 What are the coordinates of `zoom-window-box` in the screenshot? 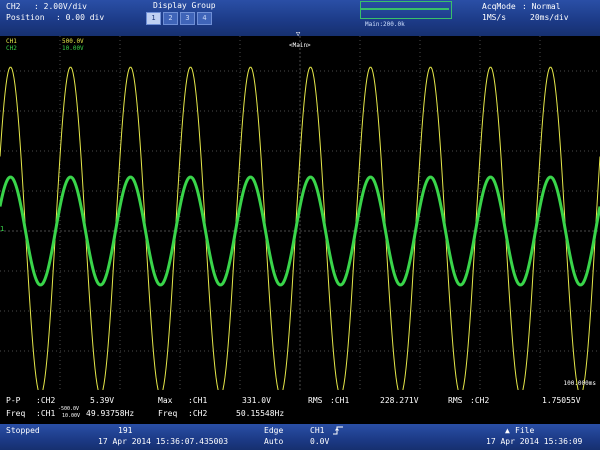 It's located at (406, 10).